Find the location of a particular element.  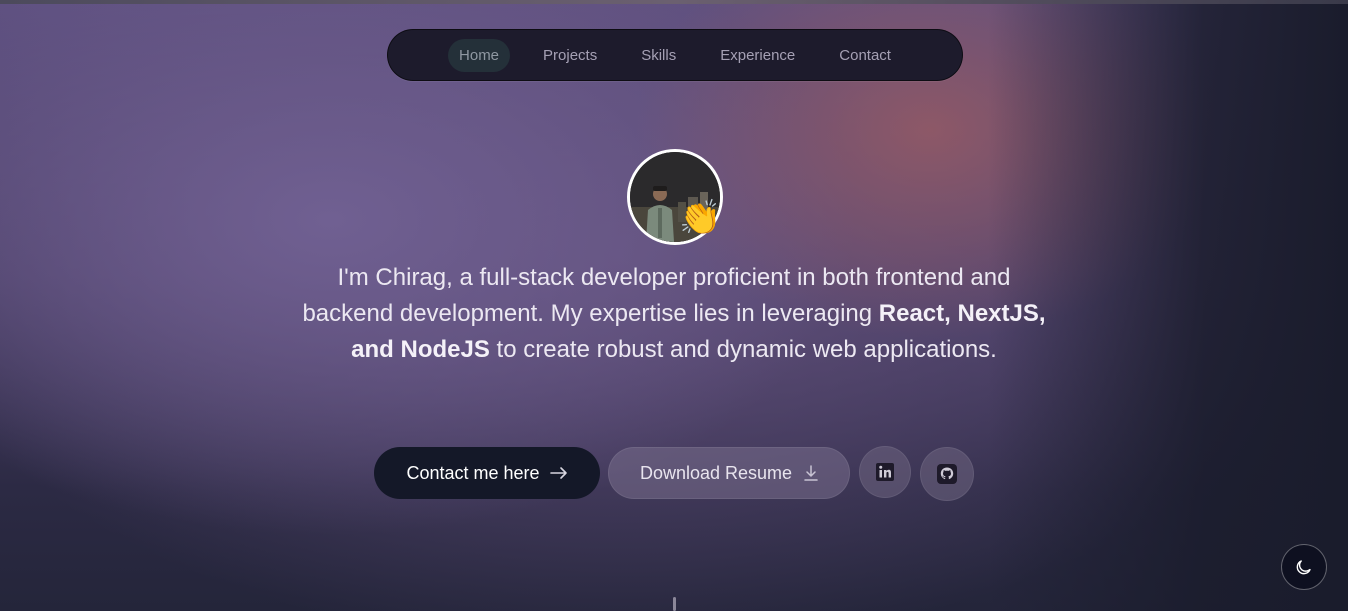

theme-toggle-button is located at coordinates (1304, 567).